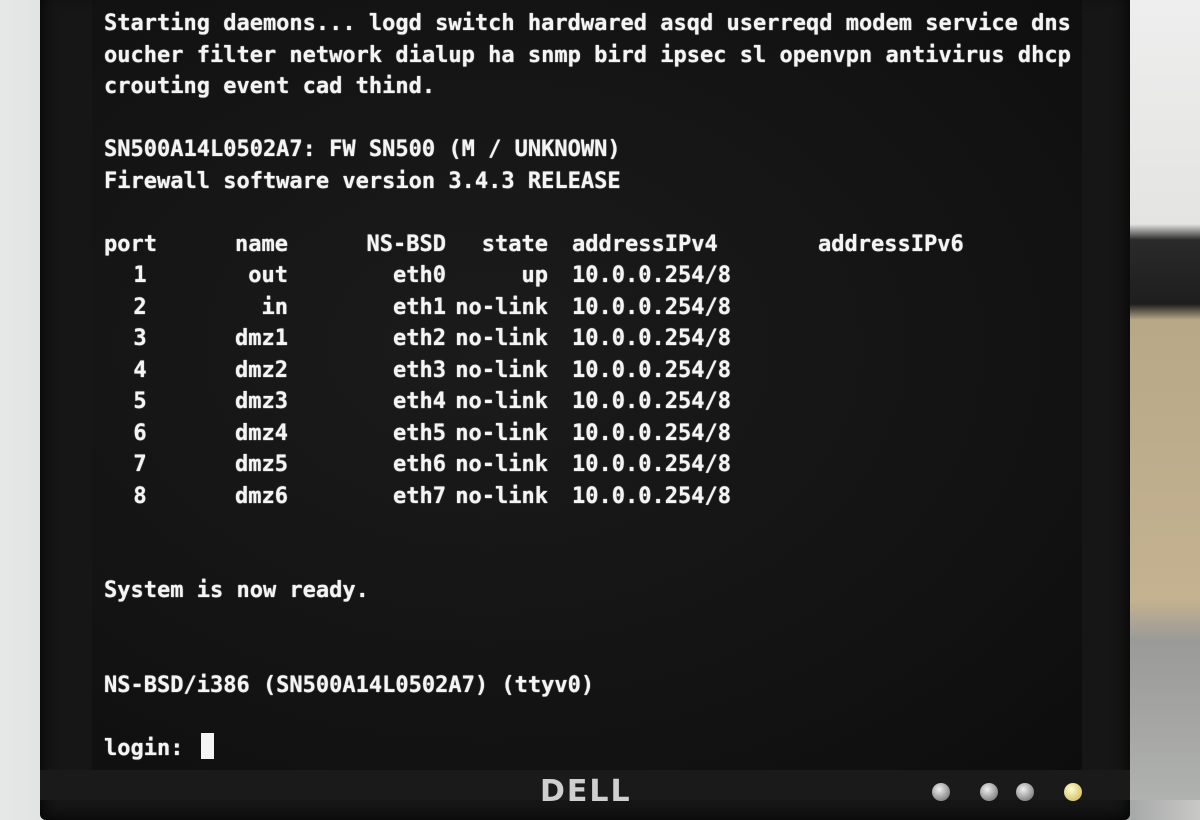 The height and width of the screenshot is (820, 1200). What do you see at coordinates (261, 464) in the screenshot?
I see `name-cell: dmz5` at bounding box center [261, 464].